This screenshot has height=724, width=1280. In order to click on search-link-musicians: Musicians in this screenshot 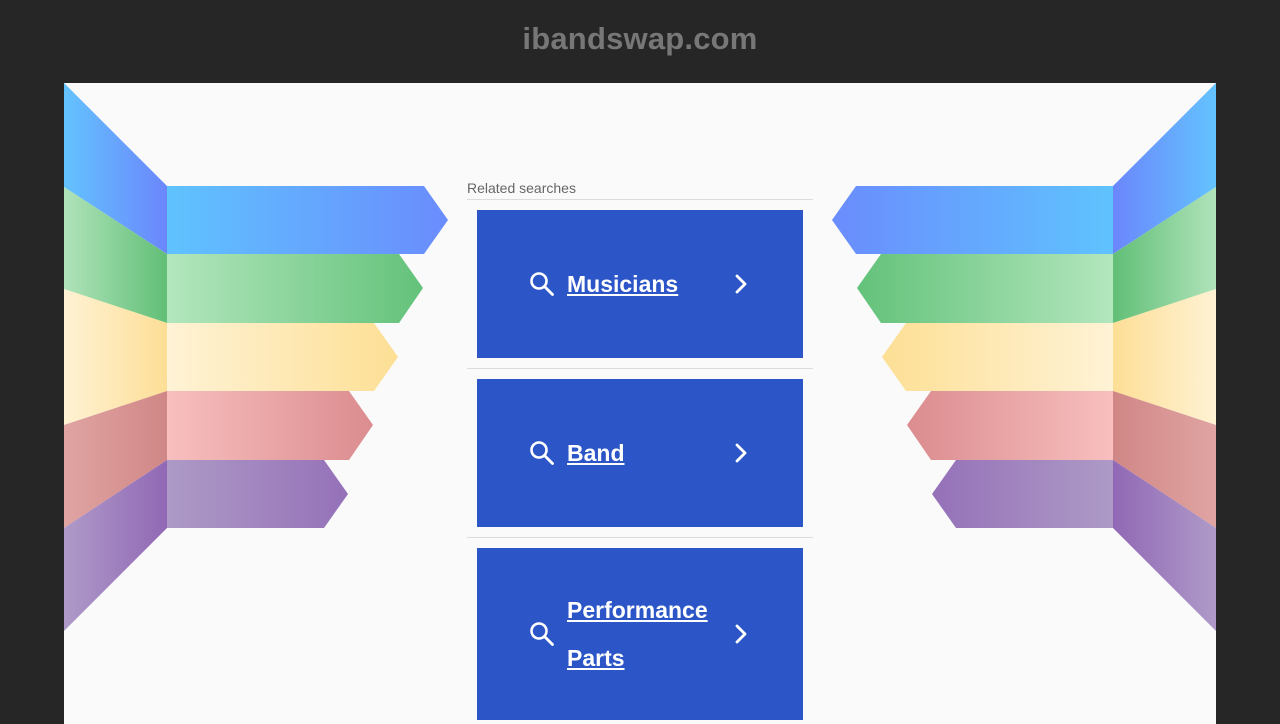, I will do `click(640, 284)`.